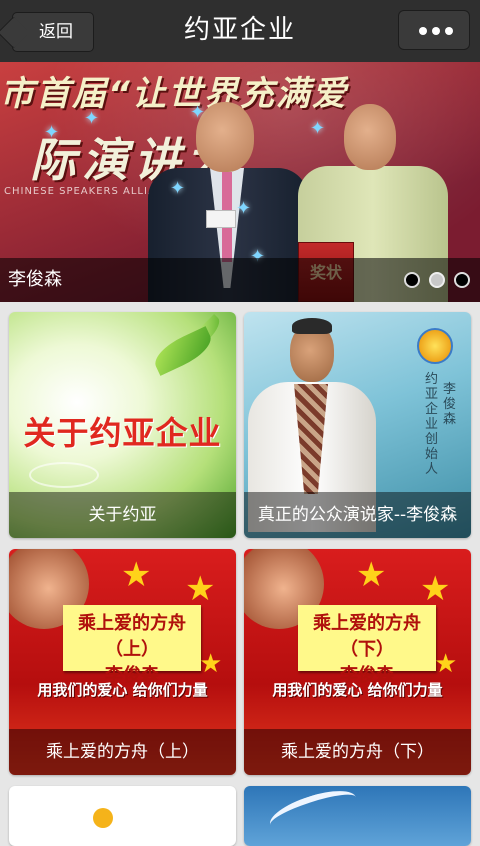 This screenshot has width=480, height=846. Describe the element at coordinates (132, 636) in the screenshot. I see `note-line-1: 乘上爱的方舟（上）` at that location.